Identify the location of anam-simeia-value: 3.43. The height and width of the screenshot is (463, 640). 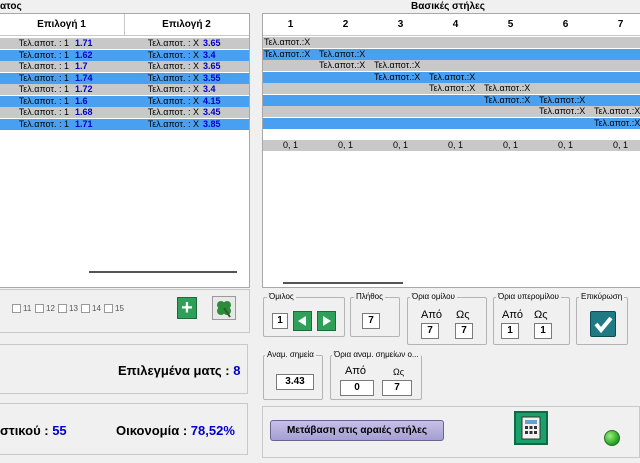
(295, 382).